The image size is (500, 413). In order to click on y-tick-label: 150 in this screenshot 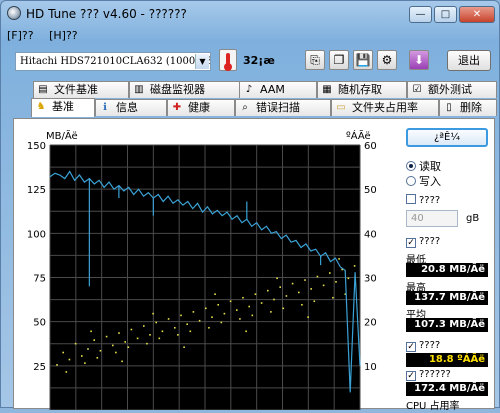, I will do `click(36, 146)`.